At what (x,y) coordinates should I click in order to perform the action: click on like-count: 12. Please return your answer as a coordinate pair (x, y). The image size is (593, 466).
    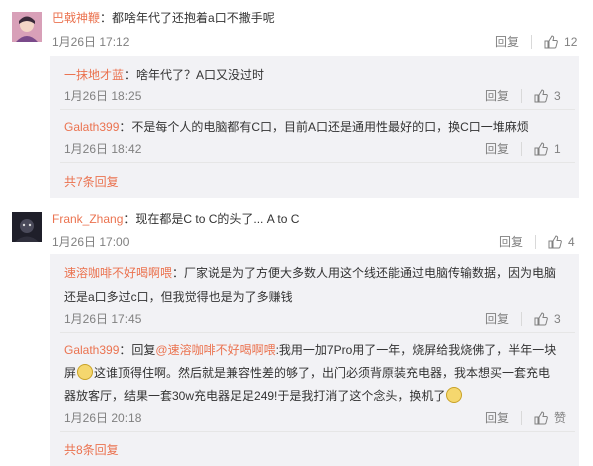
    Looking at the image, I should click on (571, 41).